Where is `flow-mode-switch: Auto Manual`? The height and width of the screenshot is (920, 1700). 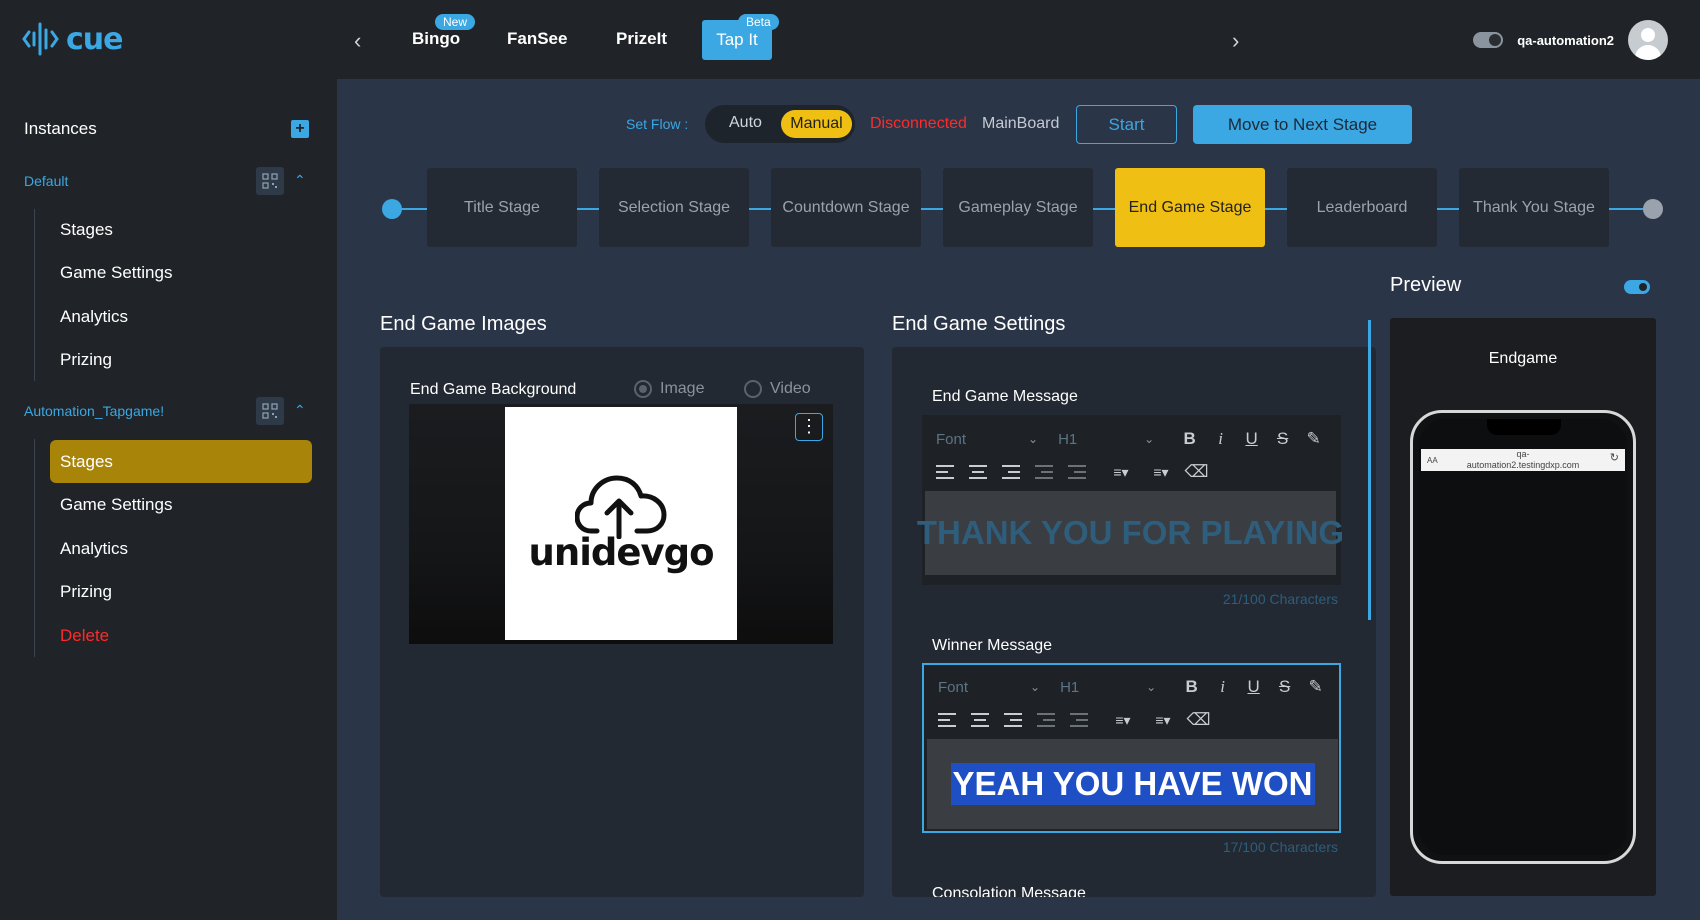
flow-mode-switch: Auto Manual is located at coordinates (780, 124).